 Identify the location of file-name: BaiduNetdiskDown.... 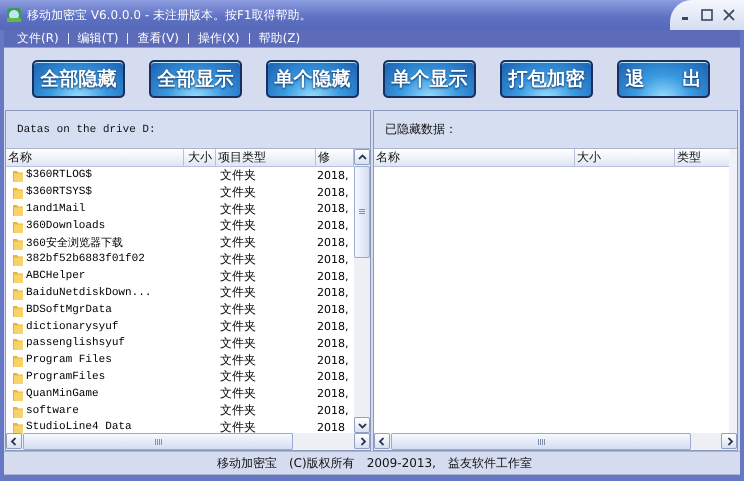
(89, 292).